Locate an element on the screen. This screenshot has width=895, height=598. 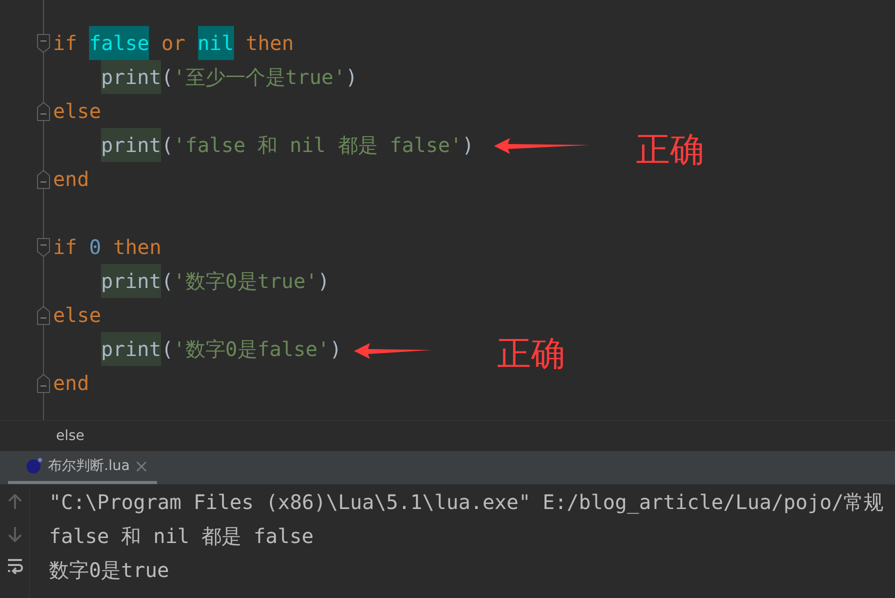
close-icon is located at coordinates (141, 466).